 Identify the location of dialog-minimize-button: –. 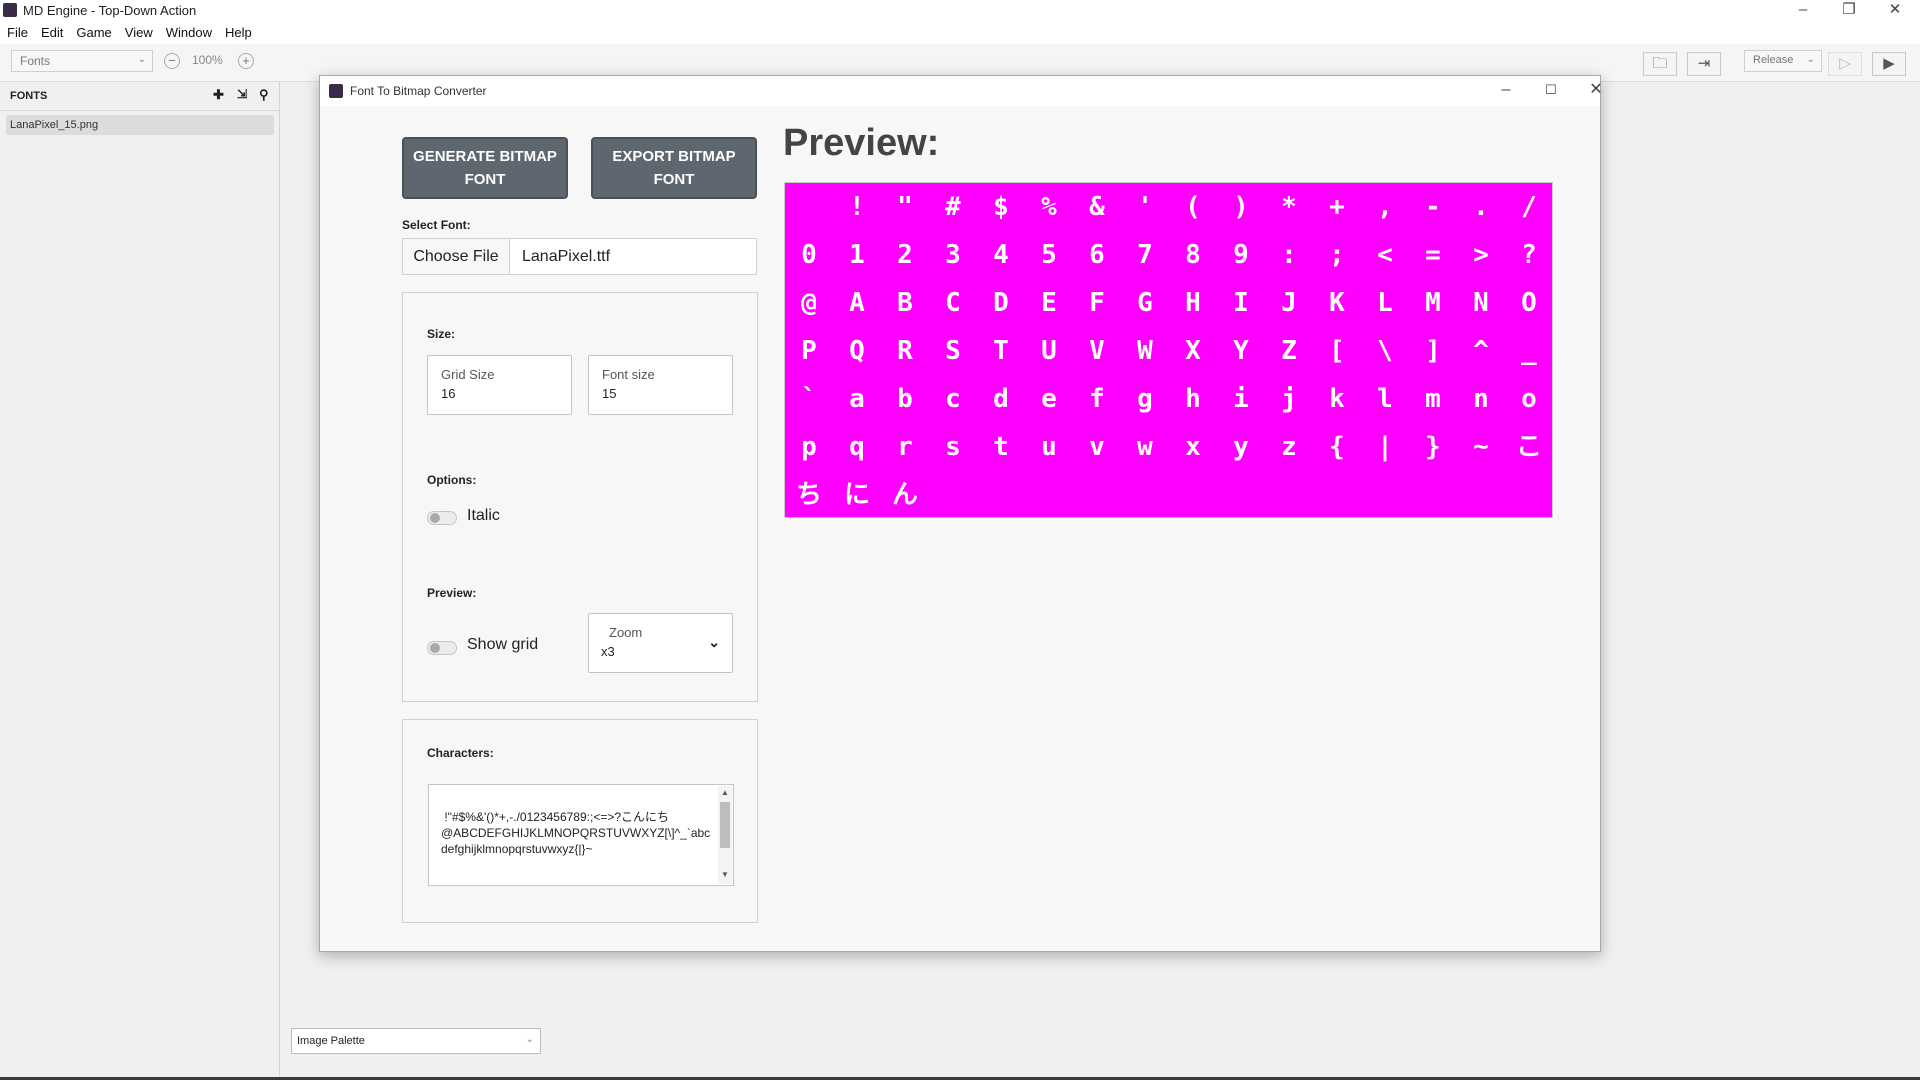
(1506, 91).